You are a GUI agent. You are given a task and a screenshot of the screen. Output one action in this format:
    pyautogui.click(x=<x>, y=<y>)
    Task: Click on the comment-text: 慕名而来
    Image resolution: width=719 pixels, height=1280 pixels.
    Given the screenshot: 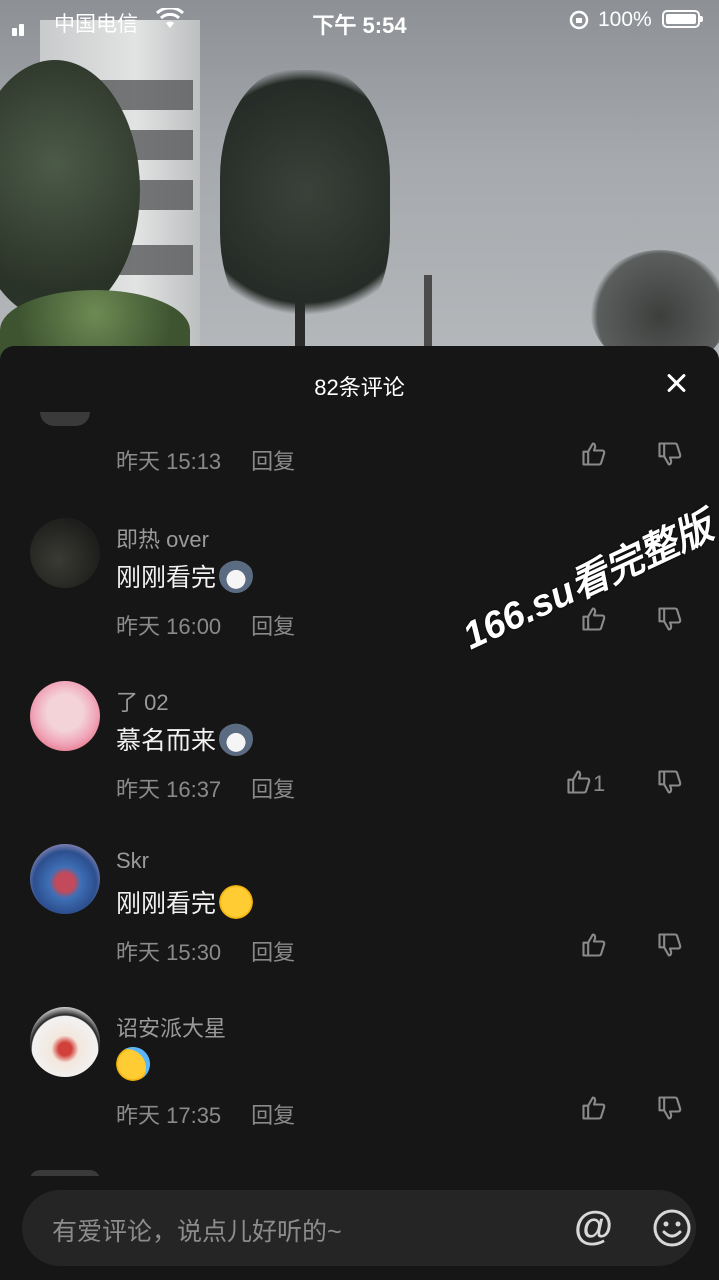 What is the action you would take?
    pyautogui.click(x=185, y=739)
    